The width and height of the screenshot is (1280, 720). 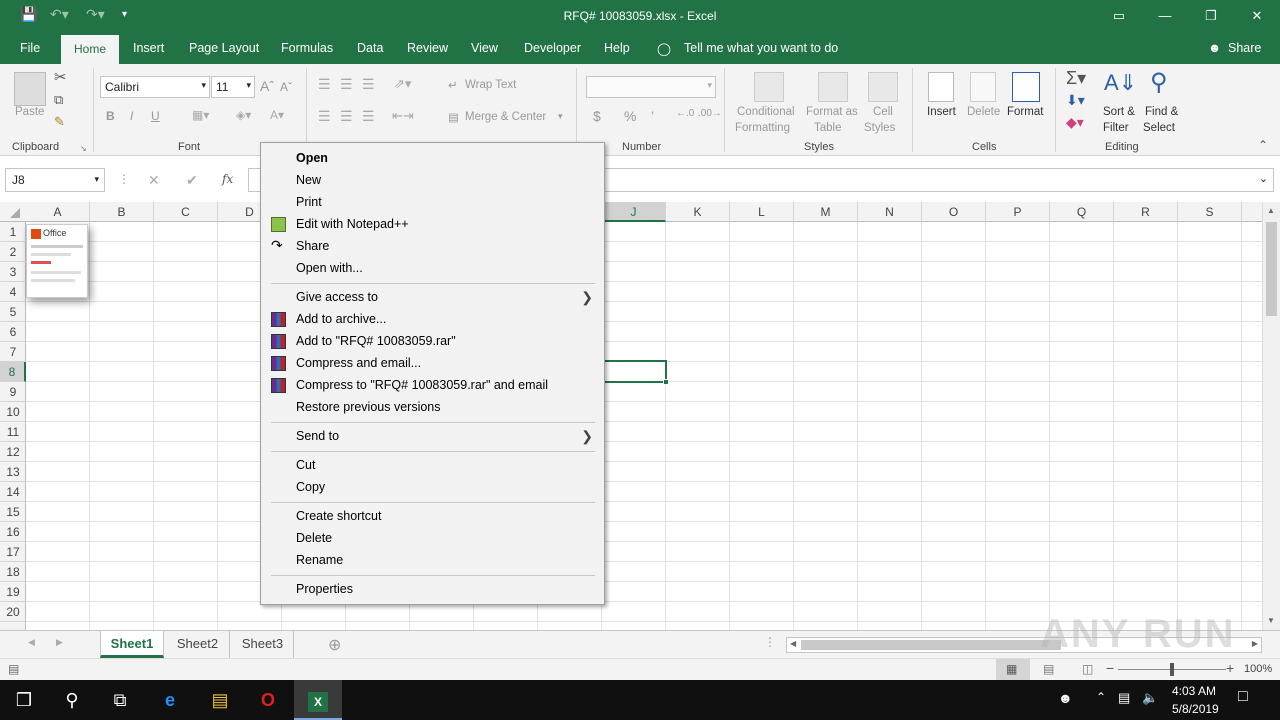 I want to click on h-scroll-thumb, so click(x=931, y=645).